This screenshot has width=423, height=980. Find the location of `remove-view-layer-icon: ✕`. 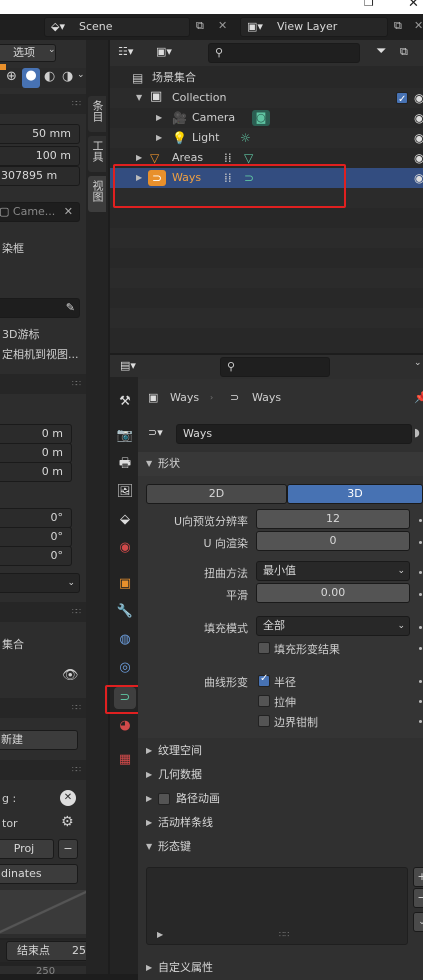

remove-view-layer-icon: ✕ is located at coordinates (418, 25).